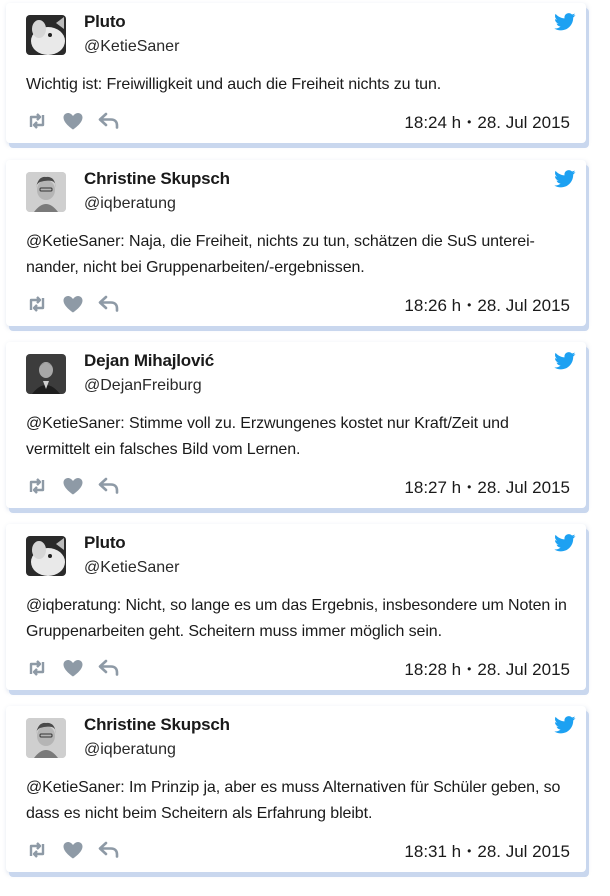 This screenshot has height=896, width=610. I want to click on tweet-timestamp: 18:24 h • 28. Jul 2015, so click(487, 123).